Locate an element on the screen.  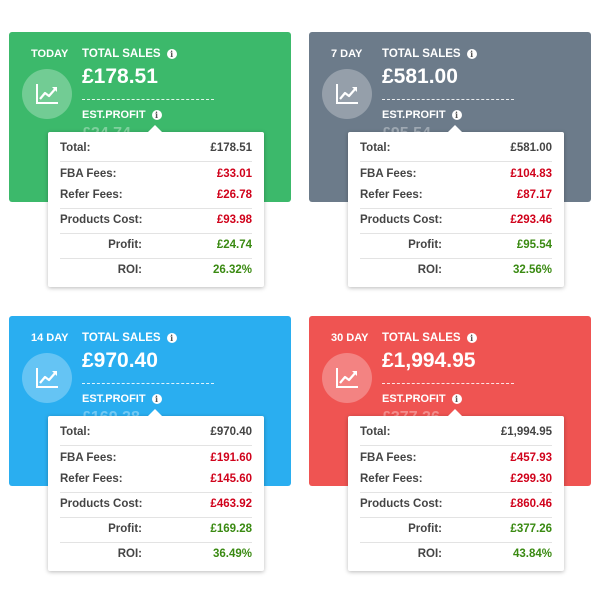
row-value: 36.49% is located at coordinates (232, 554).